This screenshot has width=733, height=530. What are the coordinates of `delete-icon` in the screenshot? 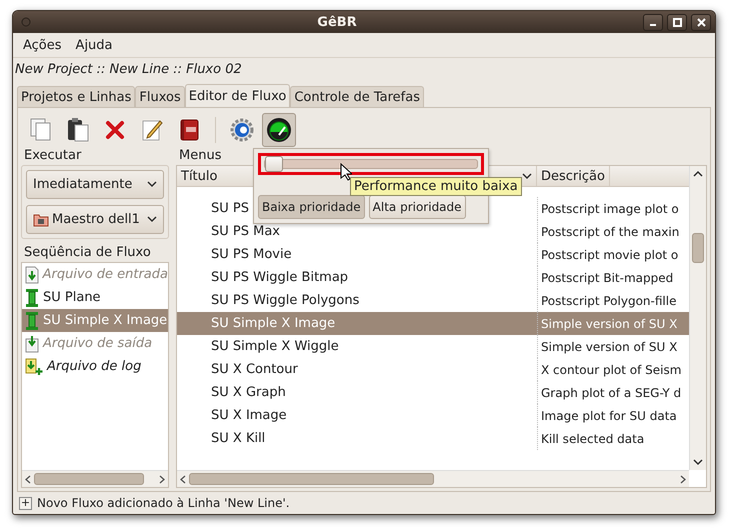 It's located at (115, 130).